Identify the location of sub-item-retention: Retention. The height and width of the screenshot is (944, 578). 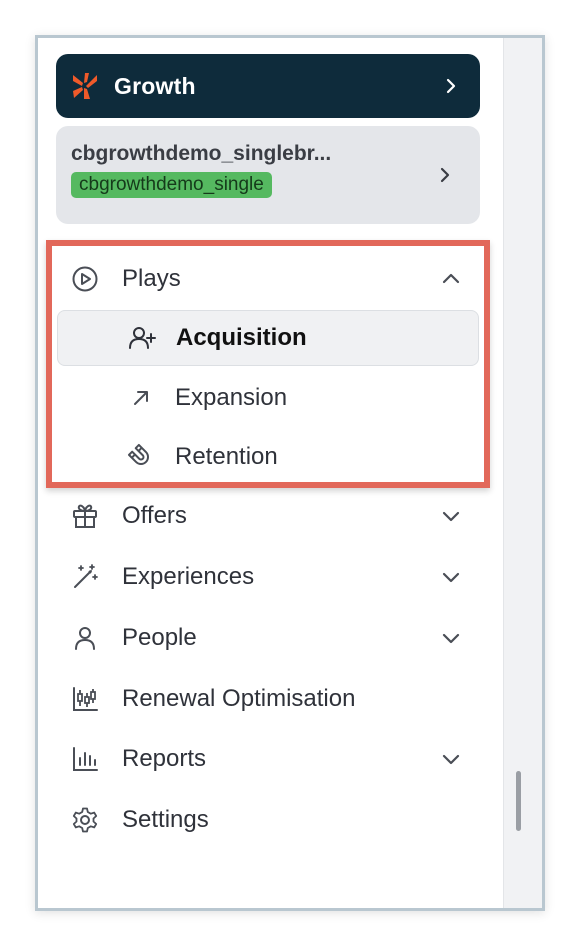
(268, 457).